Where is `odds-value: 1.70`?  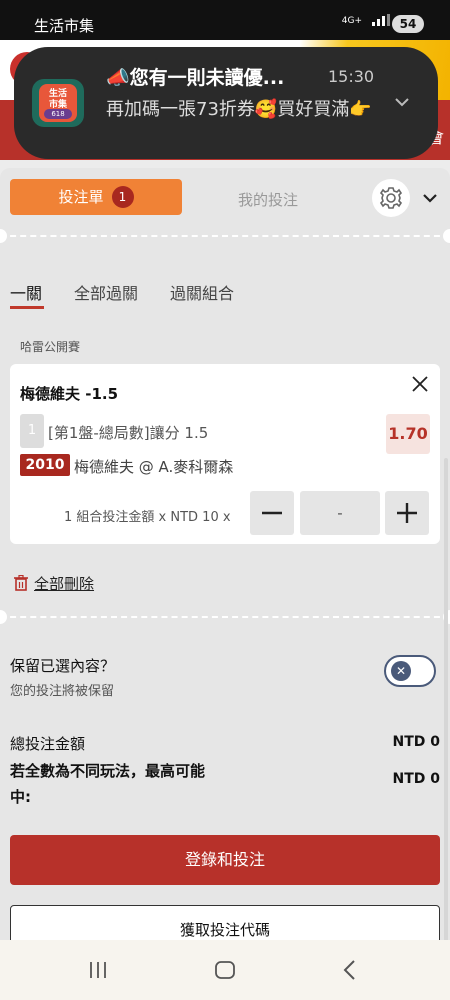 odds-value: 1.70 is located at coordinates (408, 434).